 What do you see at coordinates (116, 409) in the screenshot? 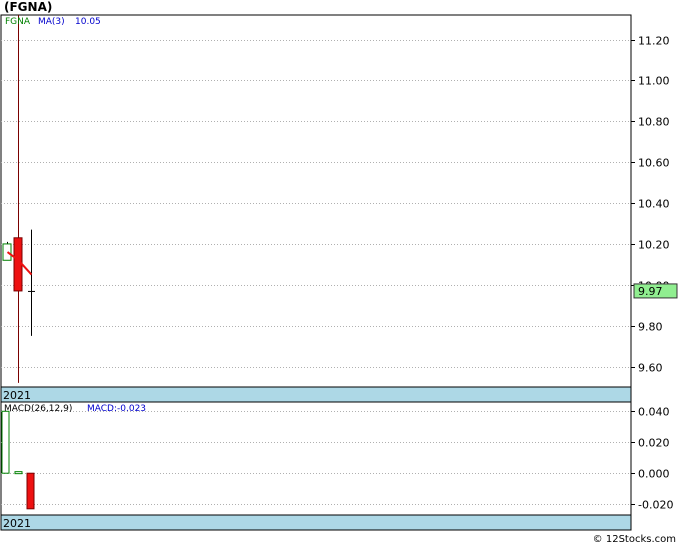
I see `macd-legend-value: MACD:-0.023` at bounding box center [116, 409].